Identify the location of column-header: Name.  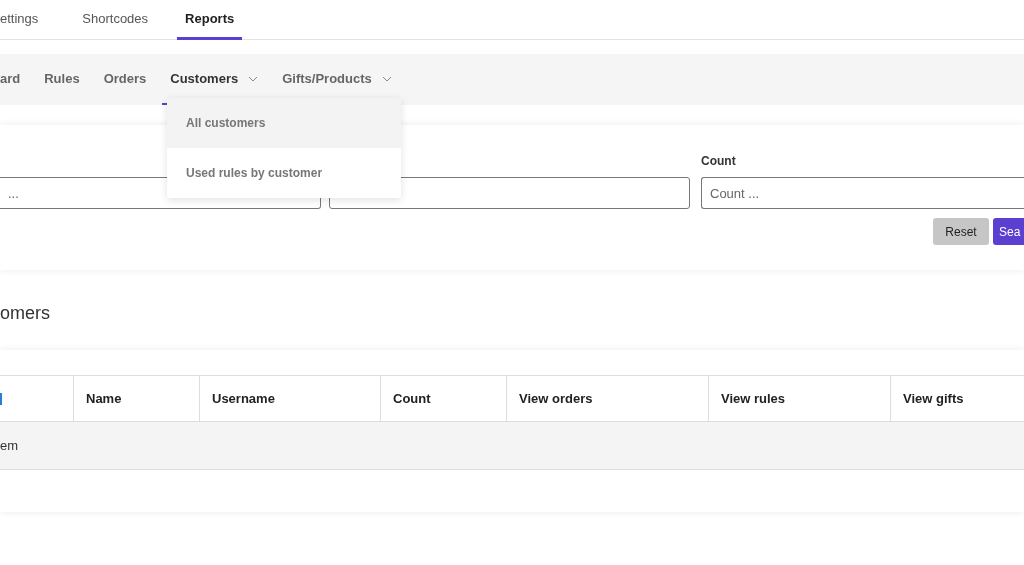
(104, 398).